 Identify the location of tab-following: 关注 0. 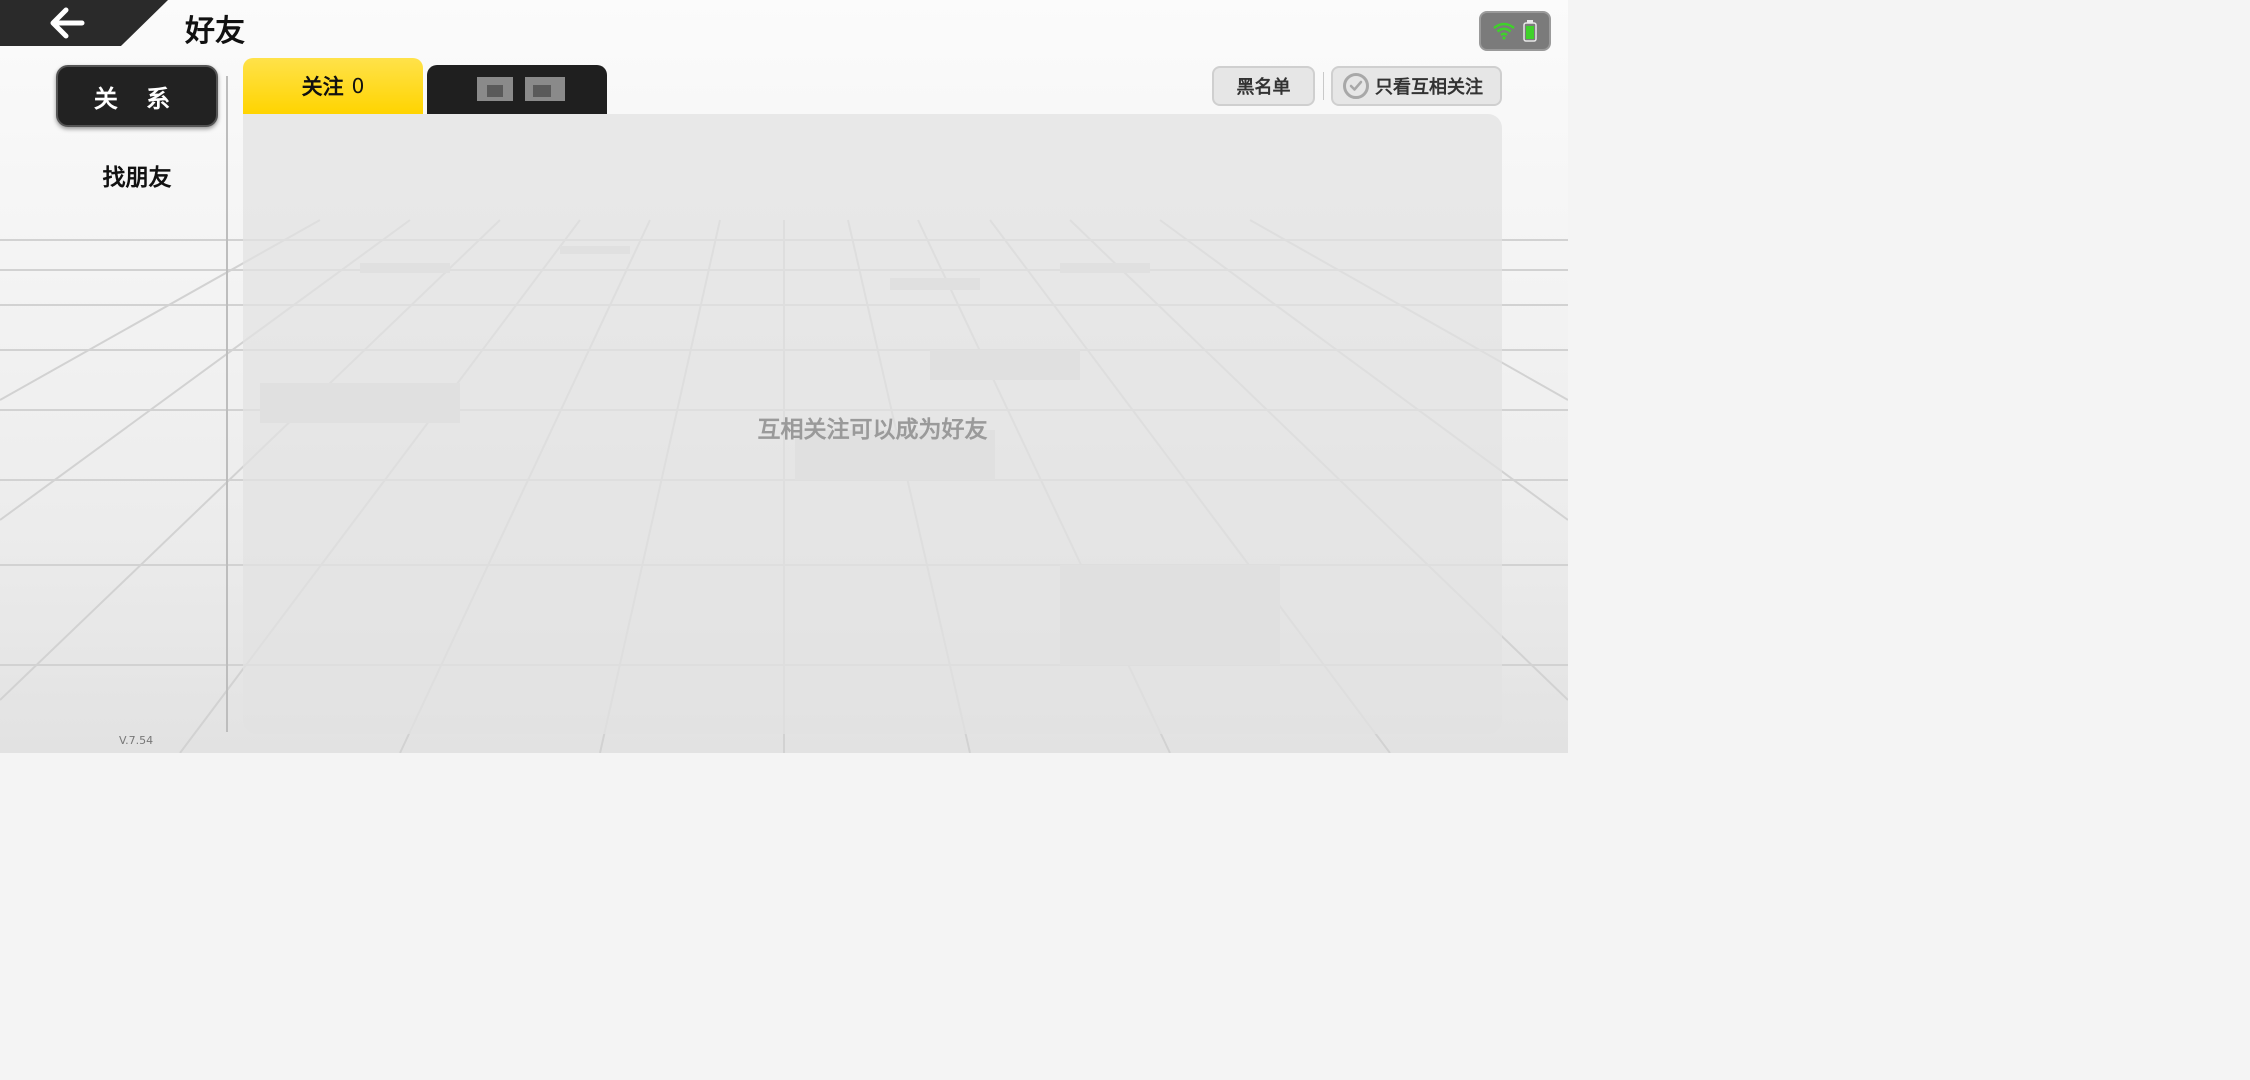
(333, 86).